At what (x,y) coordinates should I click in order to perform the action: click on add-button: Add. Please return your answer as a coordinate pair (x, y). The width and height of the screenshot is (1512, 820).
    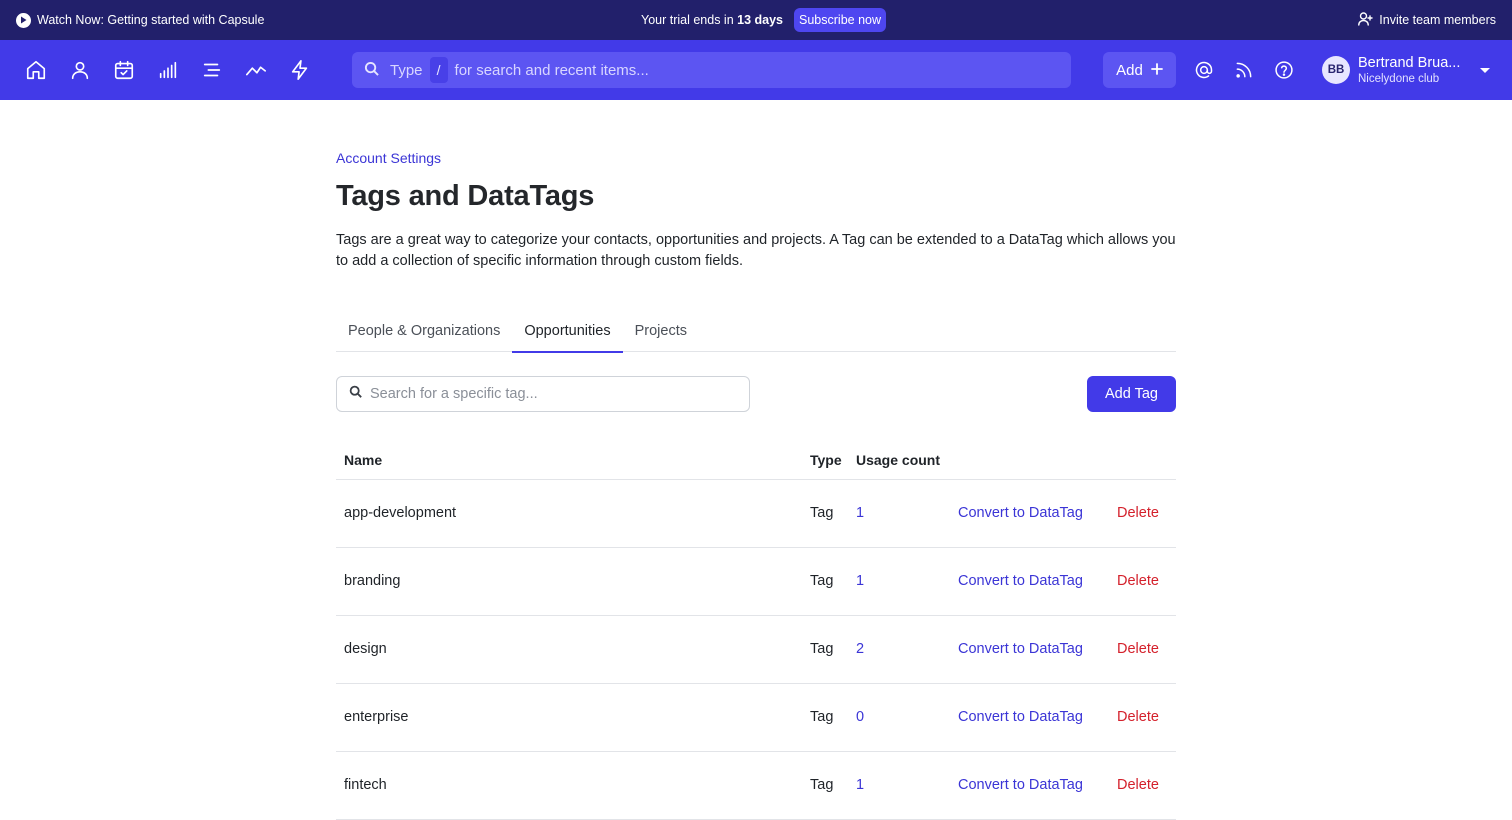
    Looking at the image, I should click on (1139, 70).